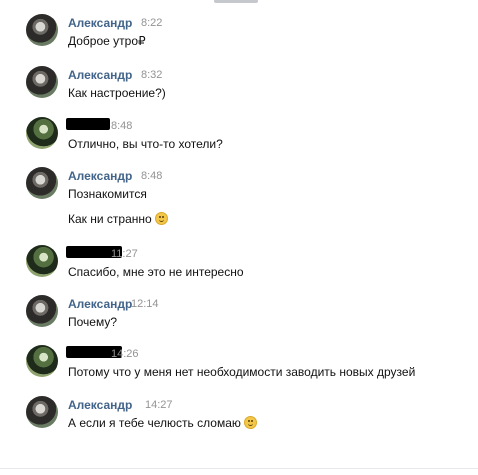 This screenshot has height=475, width=478. Describe the element at coordinates (154, 423) in the screenshot. I see `message-text-inline: А если я тебе челюсть сломаю` at that location.